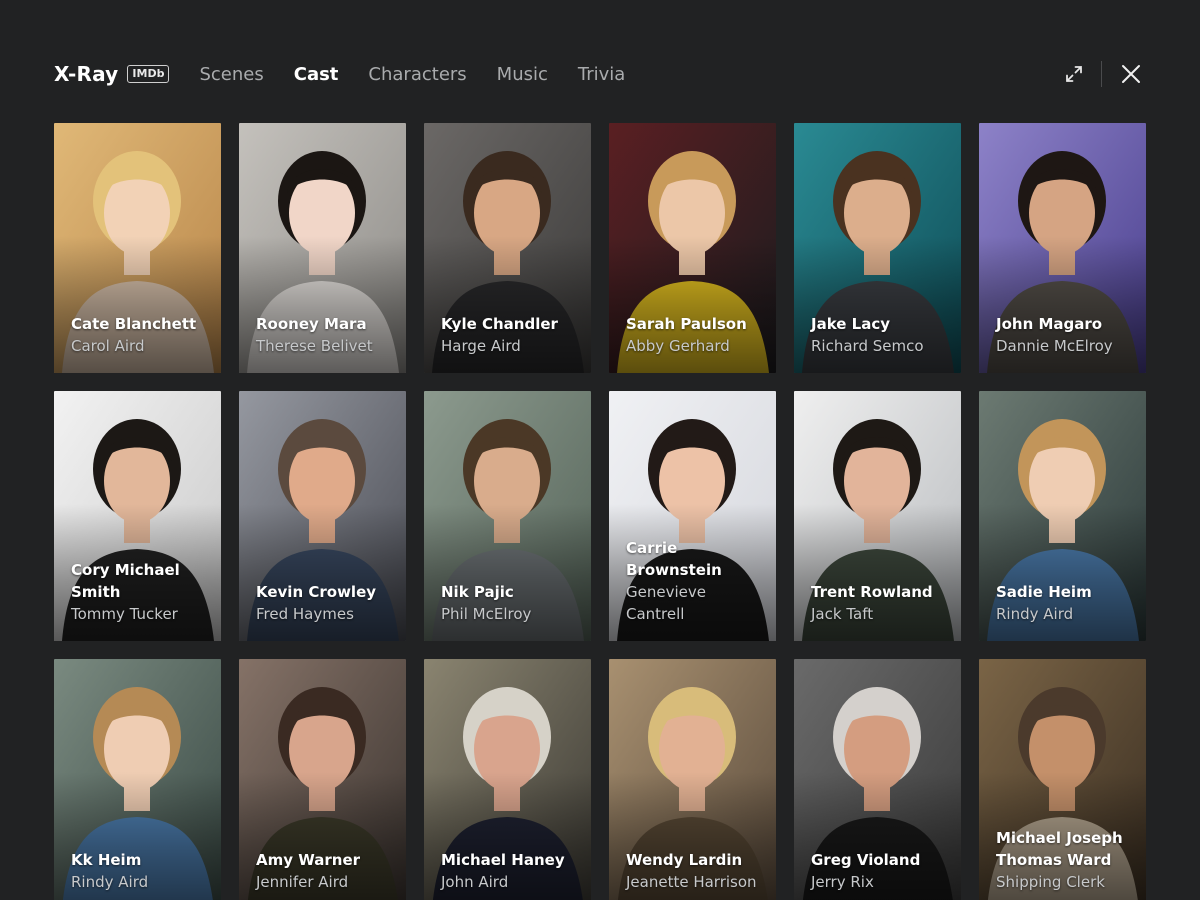 The height and width of the screenshot is (900, 1200). What do you see at coordinates (316, 74) in the screenshot?
I see `tab-cast: Cast` at bounding box center [316, 74].